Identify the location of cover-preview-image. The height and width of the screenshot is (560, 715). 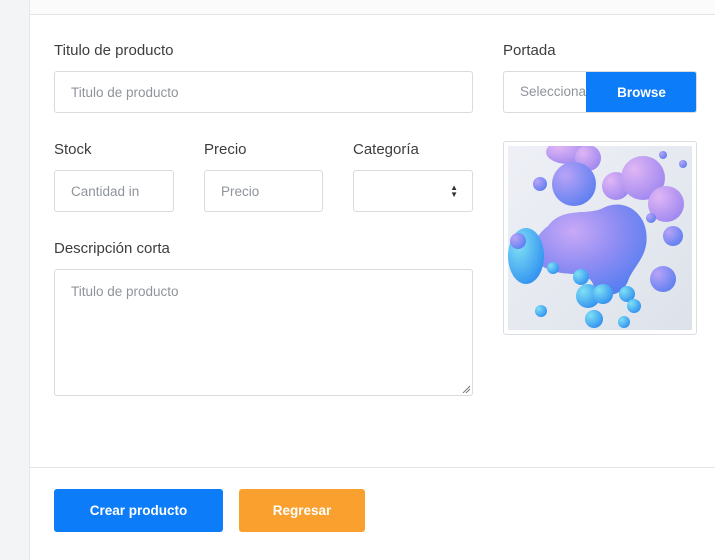
(600, 238).